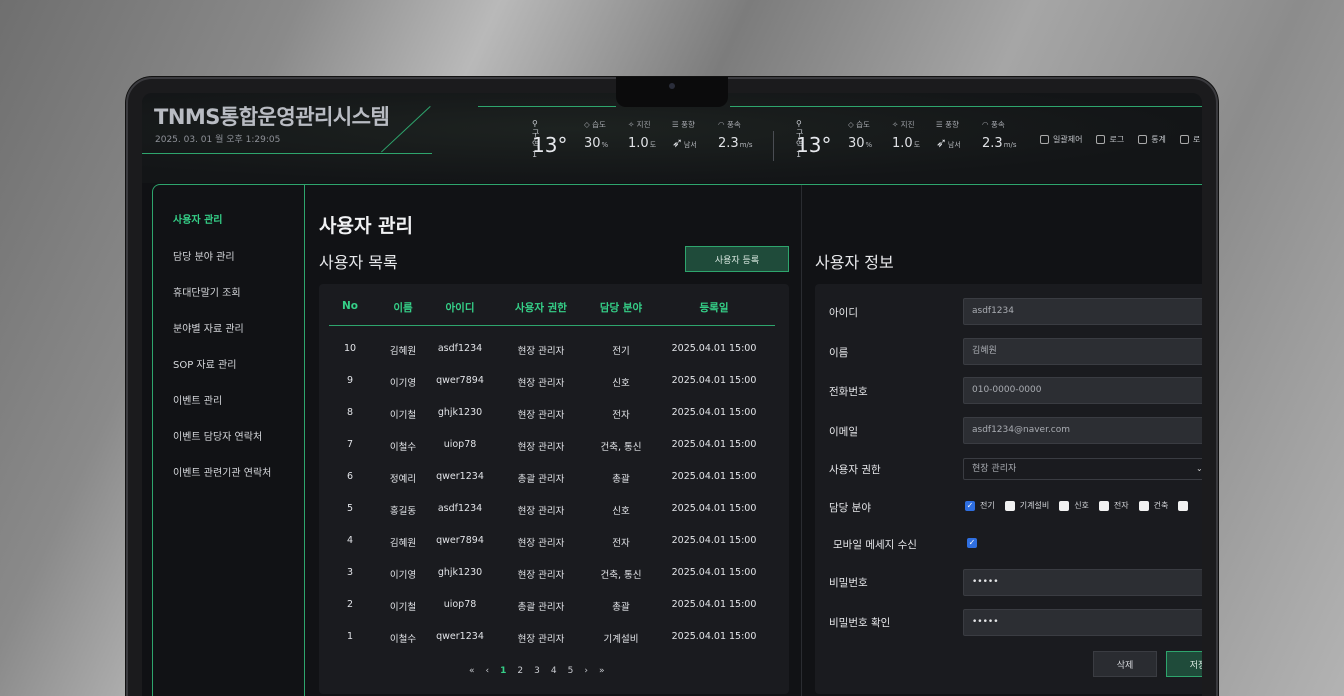 The width and height of the screenshot is (1344, 696). I want to click on cell-no: 7, so click(350, 444).